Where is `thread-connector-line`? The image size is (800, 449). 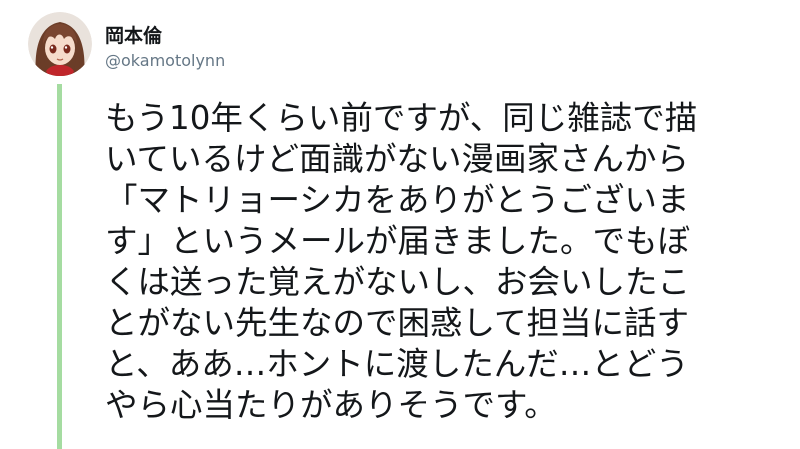 thread-connector-line is located at coordinates (59, 266).